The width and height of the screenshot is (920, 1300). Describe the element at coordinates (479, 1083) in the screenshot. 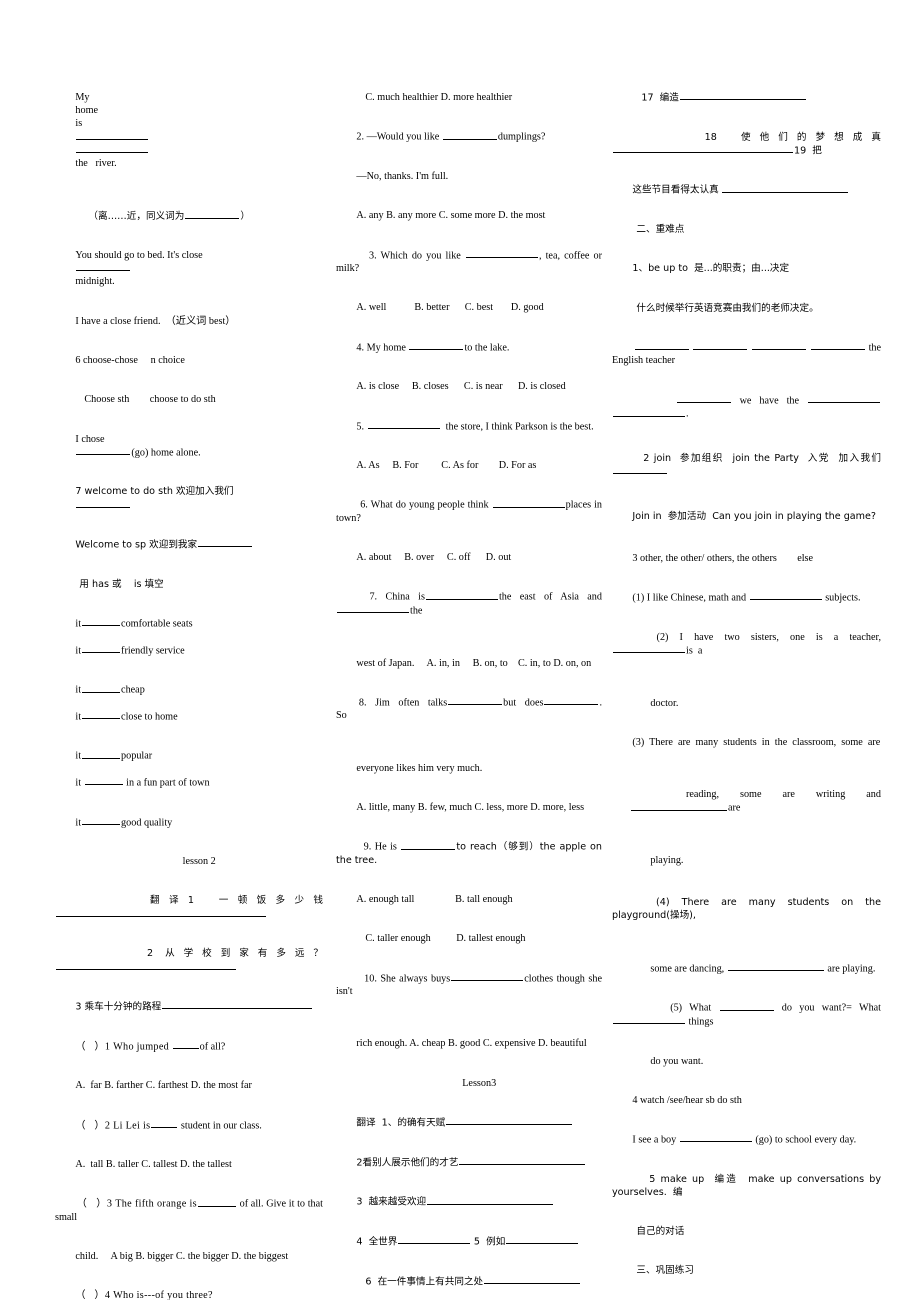

I see `text-lesson-3: Lesson3` at that location.